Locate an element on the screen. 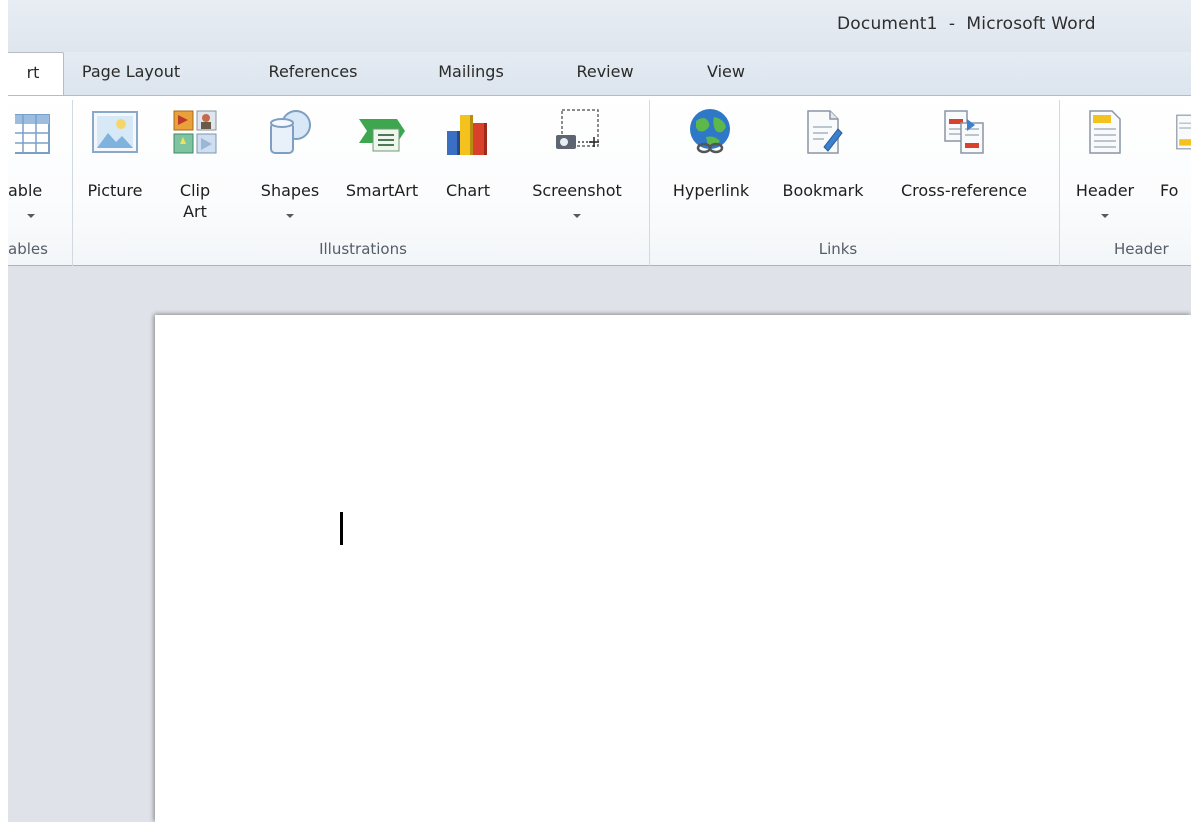  hyperlink-button: Hyperlink is located at coordinates (711, 168).